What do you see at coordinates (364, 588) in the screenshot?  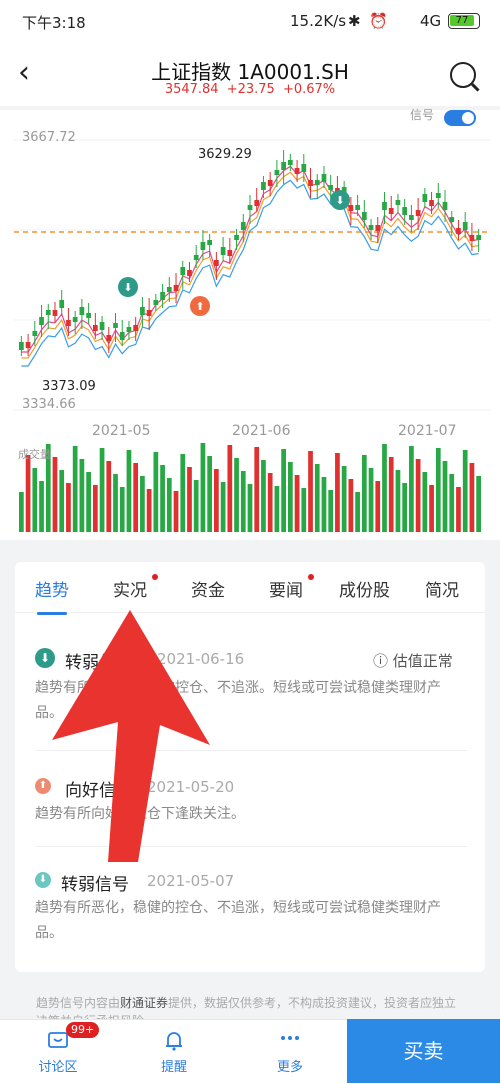 I see `tab-constituents: 成份股` at bounding box center [364, 588].